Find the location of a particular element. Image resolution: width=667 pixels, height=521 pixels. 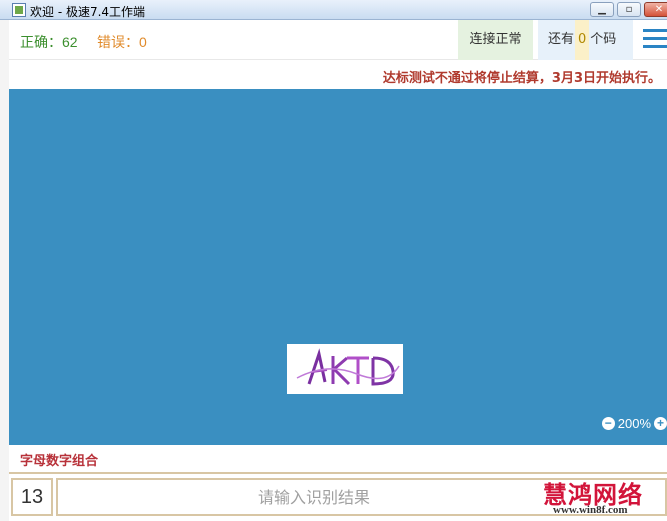

correct-count: 正确：62 is located at coordinates (49, 42).